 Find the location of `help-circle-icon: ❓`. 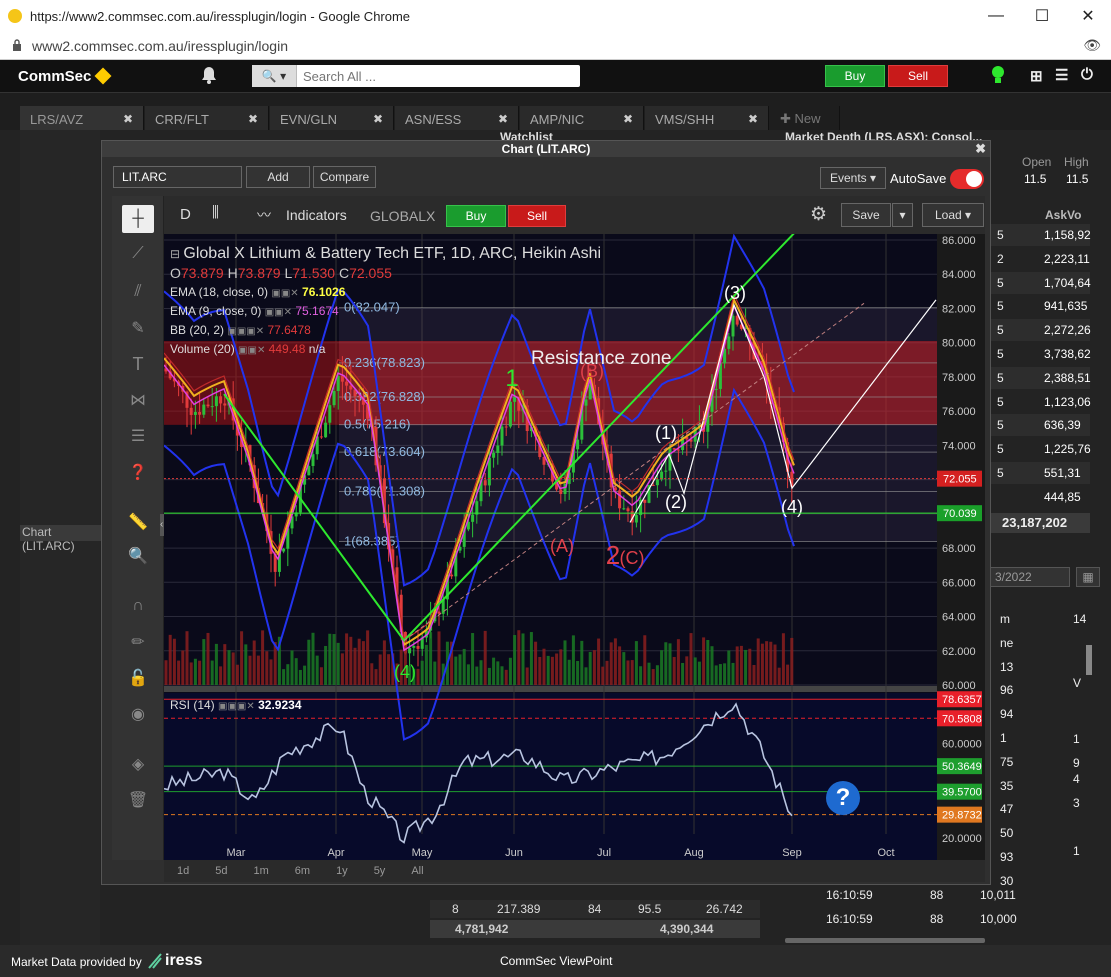

help-circle-icon: ❓ is located at coordinates (138, 472).